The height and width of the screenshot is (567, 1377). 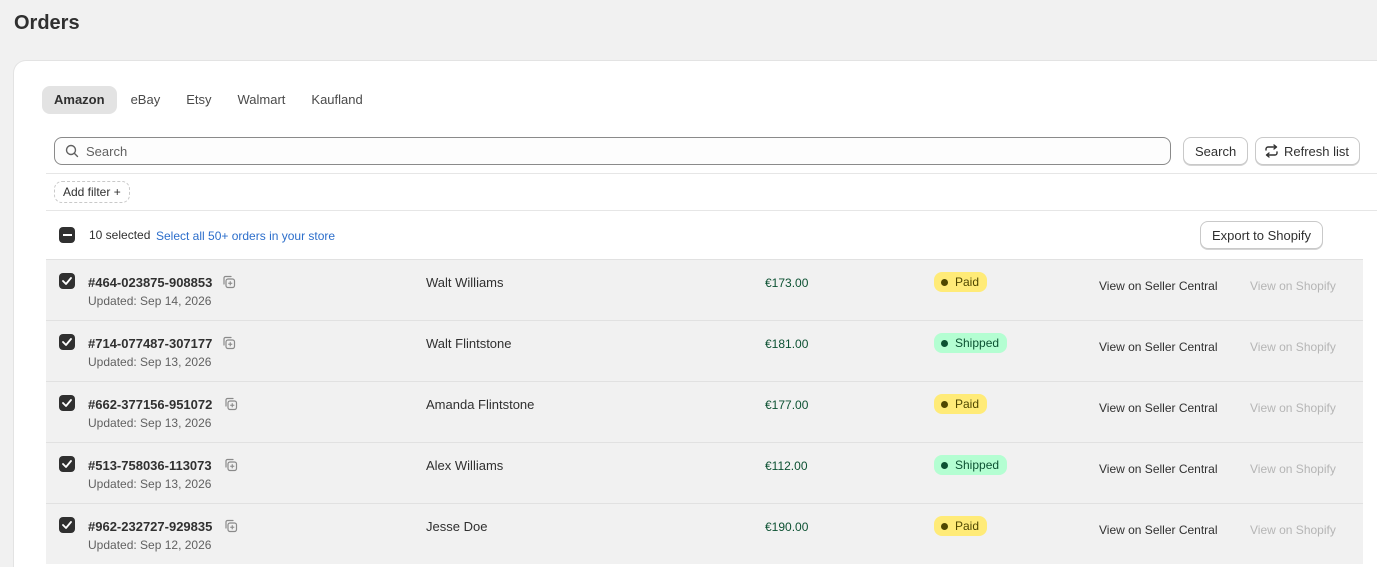 I want to click on customer-name: Walt Flintstone, so click(x=469, y=343).